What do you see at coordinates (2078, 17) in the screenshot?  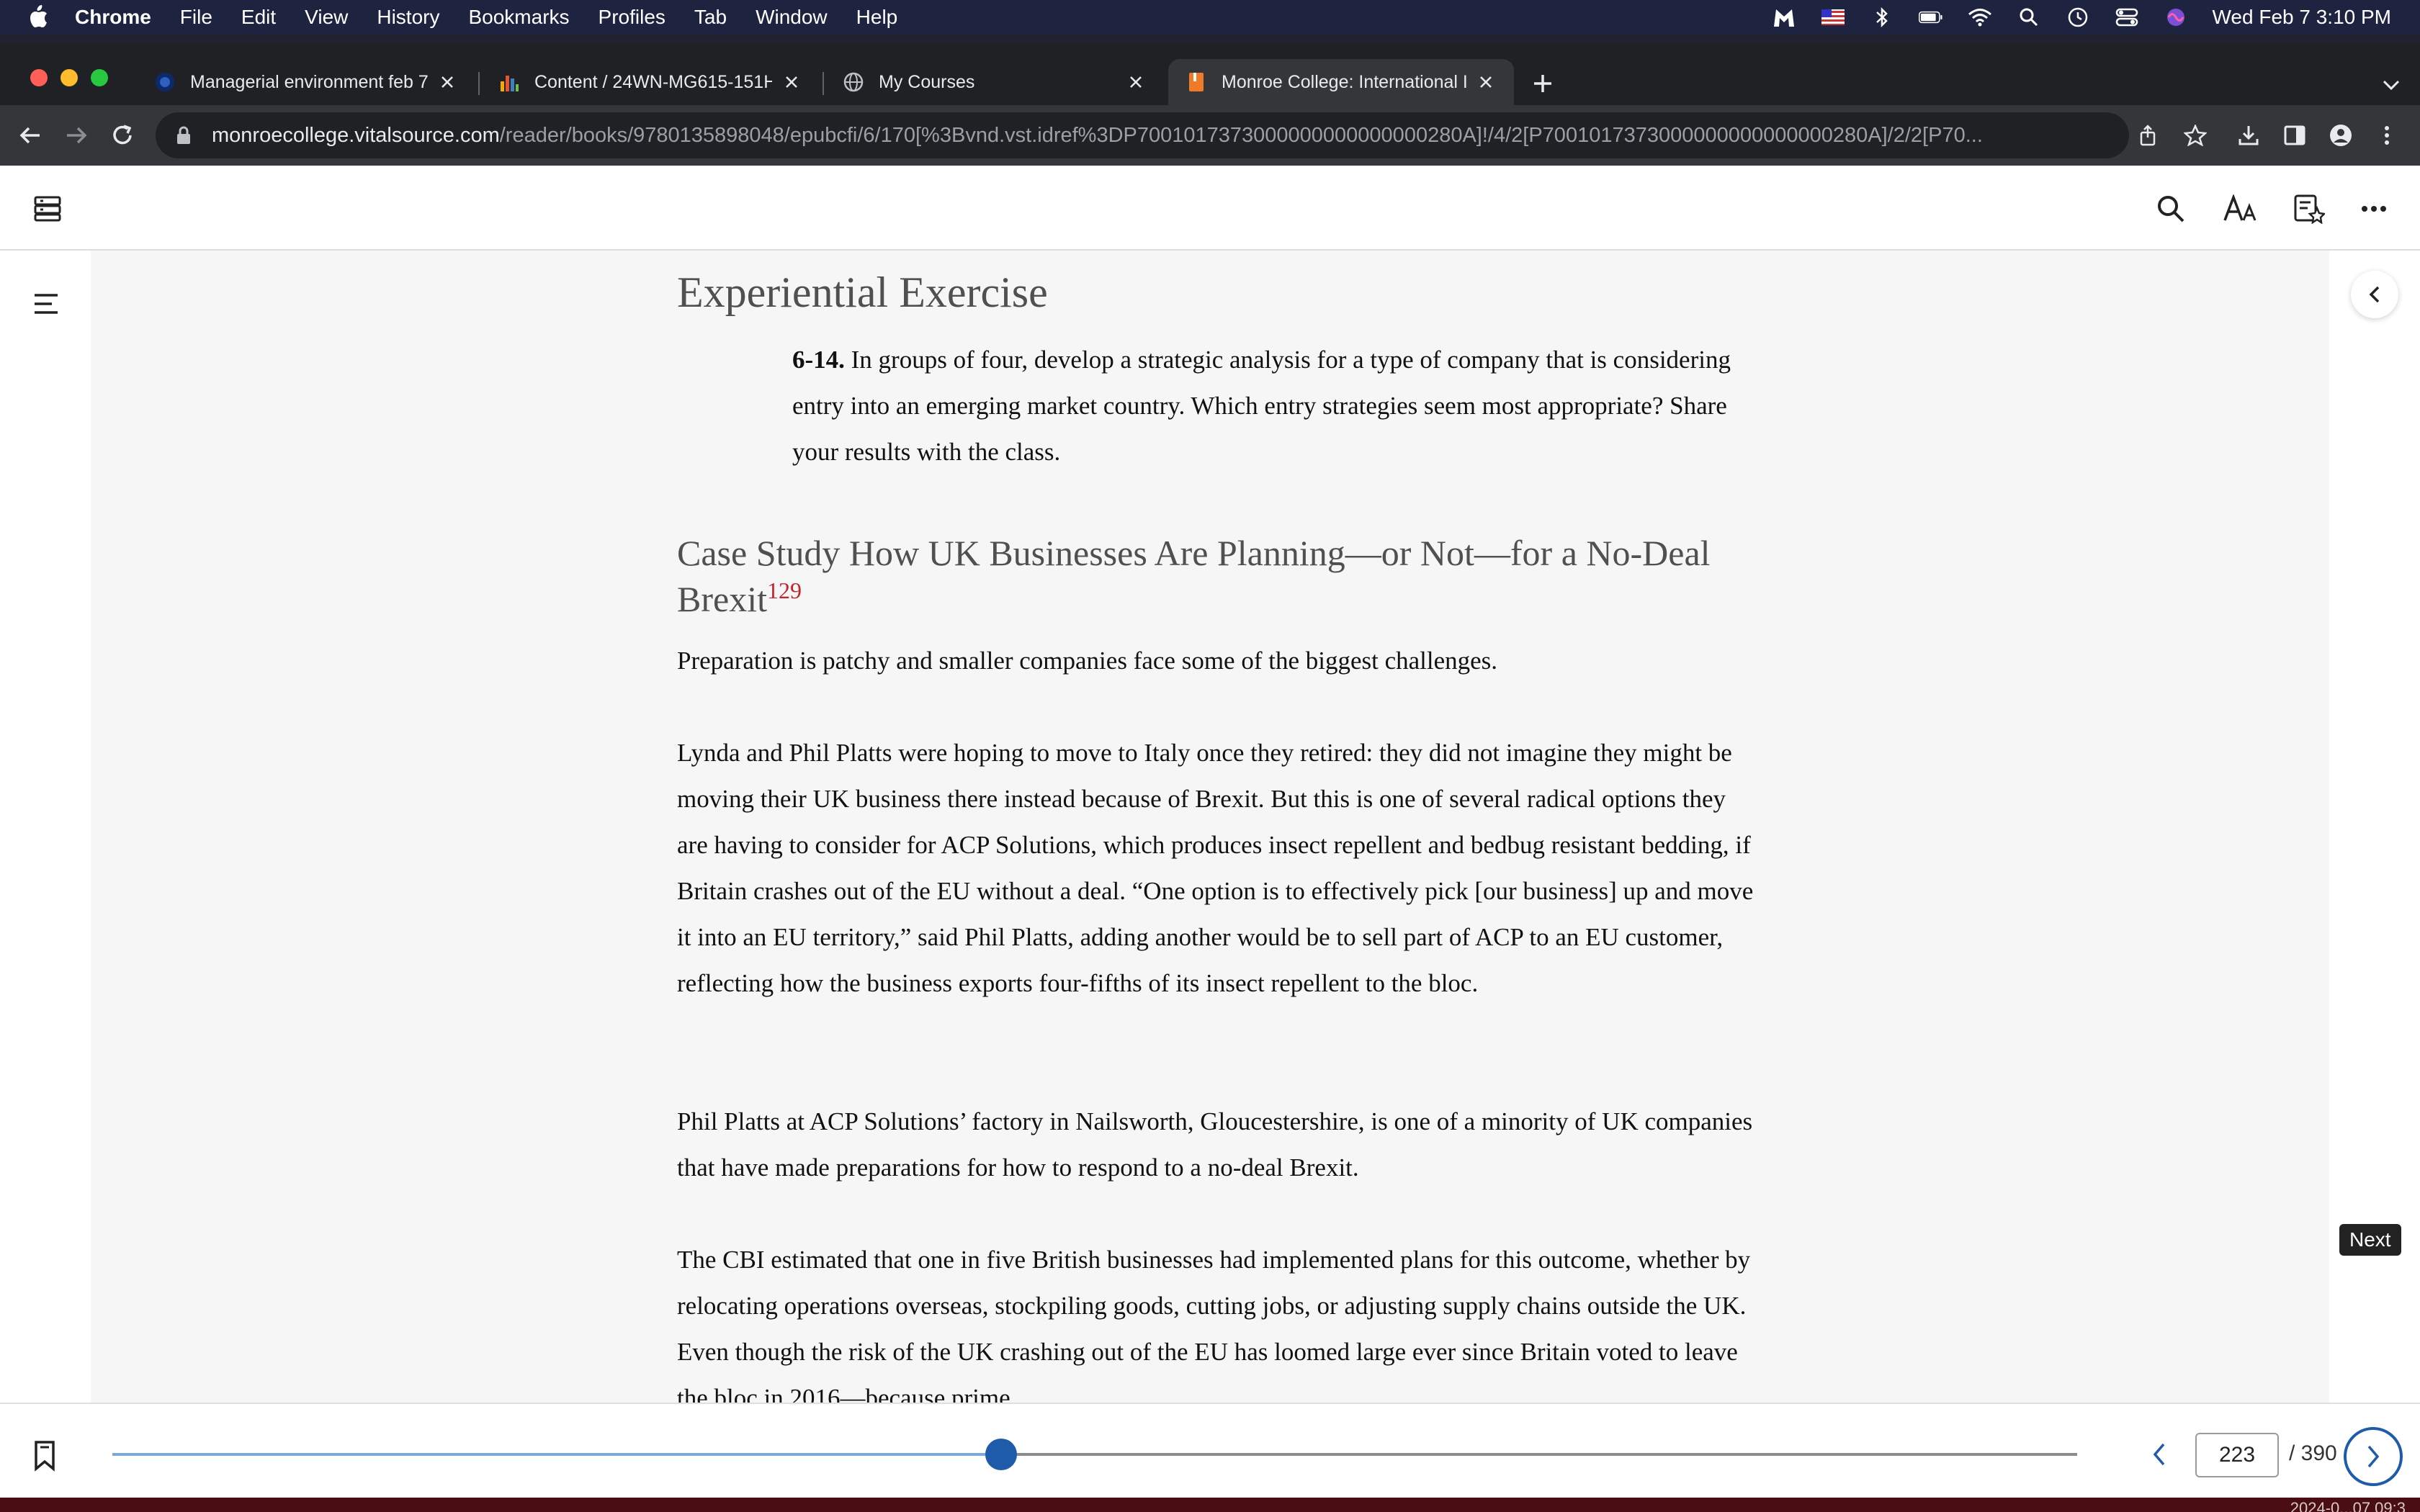 I see `time-machine-icon` at bounding box center [2078, 17].